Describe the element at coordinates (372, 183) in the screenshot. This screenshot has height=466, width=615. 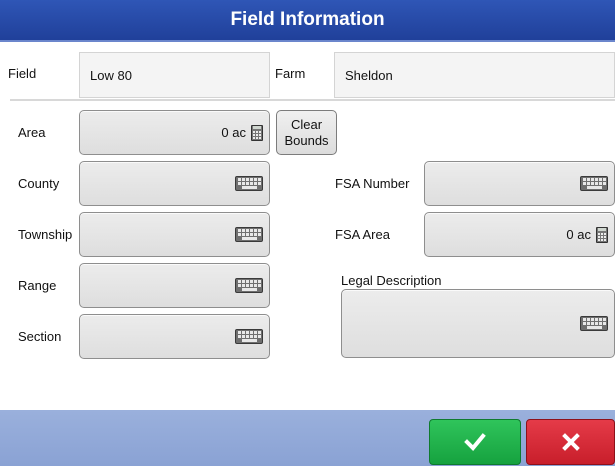
I see `fsa-number-label: FSA Number` at that location.